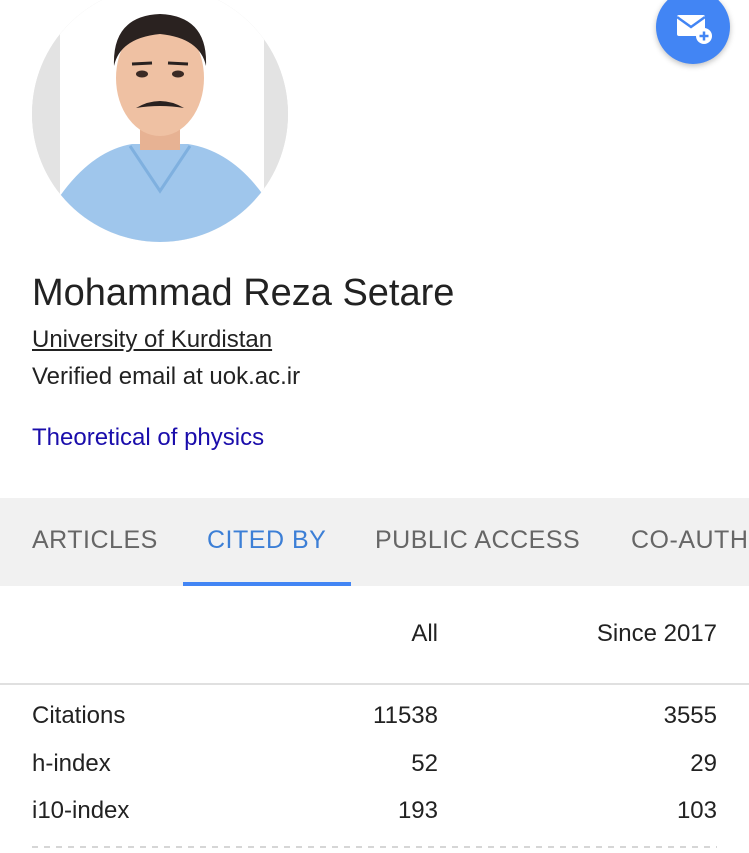  I want to click on tab-cited-by: CITED BY, so click(266, 542).